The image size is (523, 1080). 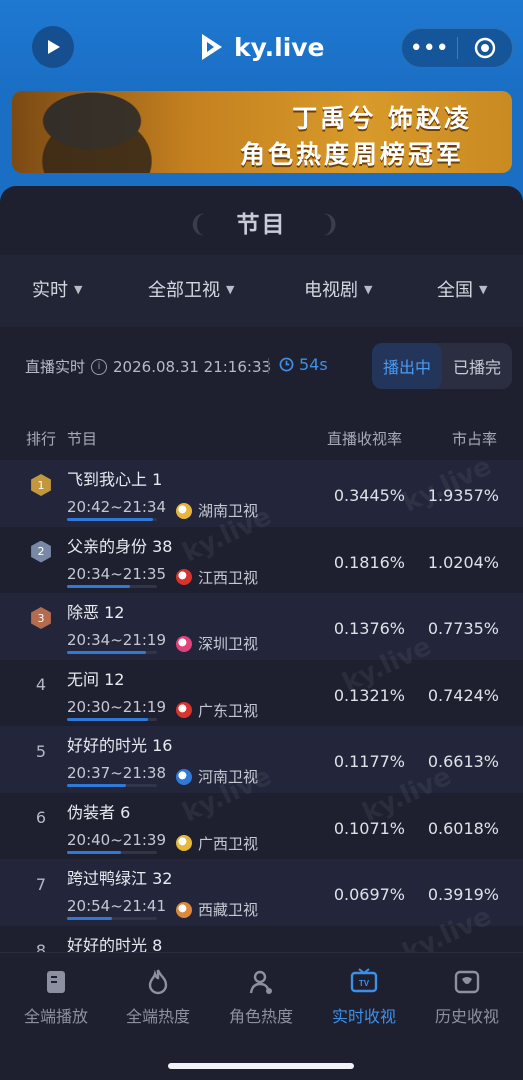 I want to click on table-row: 1 飞到我心上 1 20:42~21:34 湖南卫视 0.3445% 1.9357%, so click(x=261, y=493).